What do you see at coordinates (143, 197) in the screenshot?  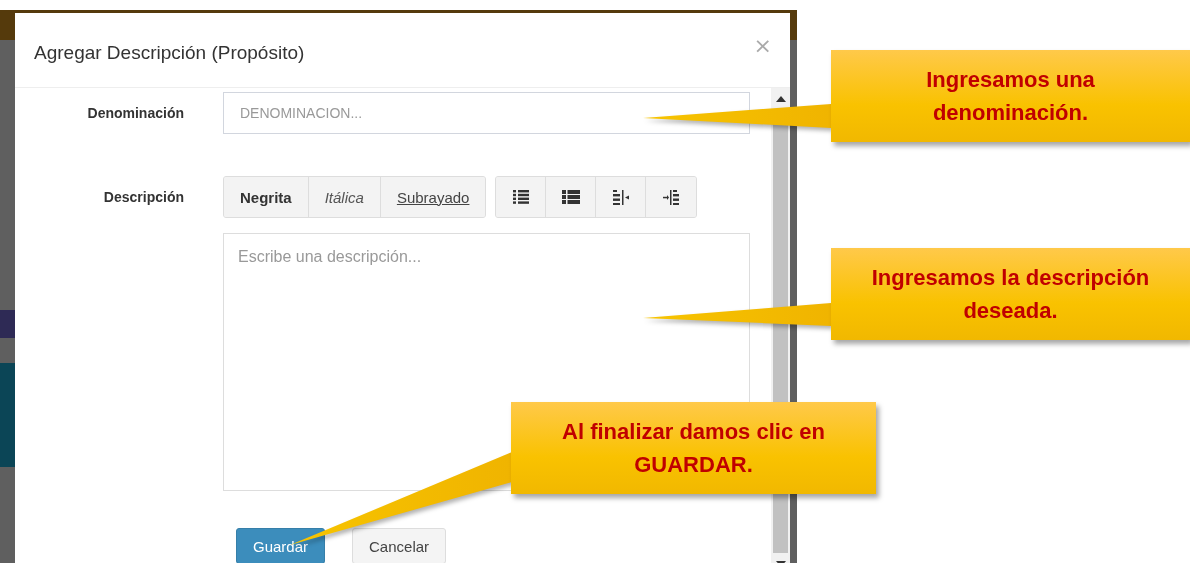 I see `field-label: Descripción` at bounding box center [143, 197].